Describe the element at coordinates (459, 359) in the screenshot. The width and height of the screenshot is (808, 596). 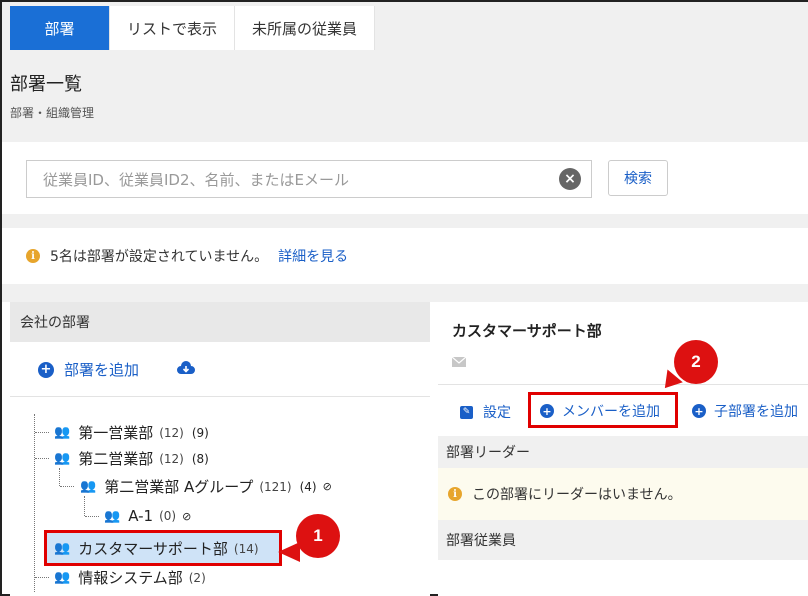
I see `mail-icon` at that location.